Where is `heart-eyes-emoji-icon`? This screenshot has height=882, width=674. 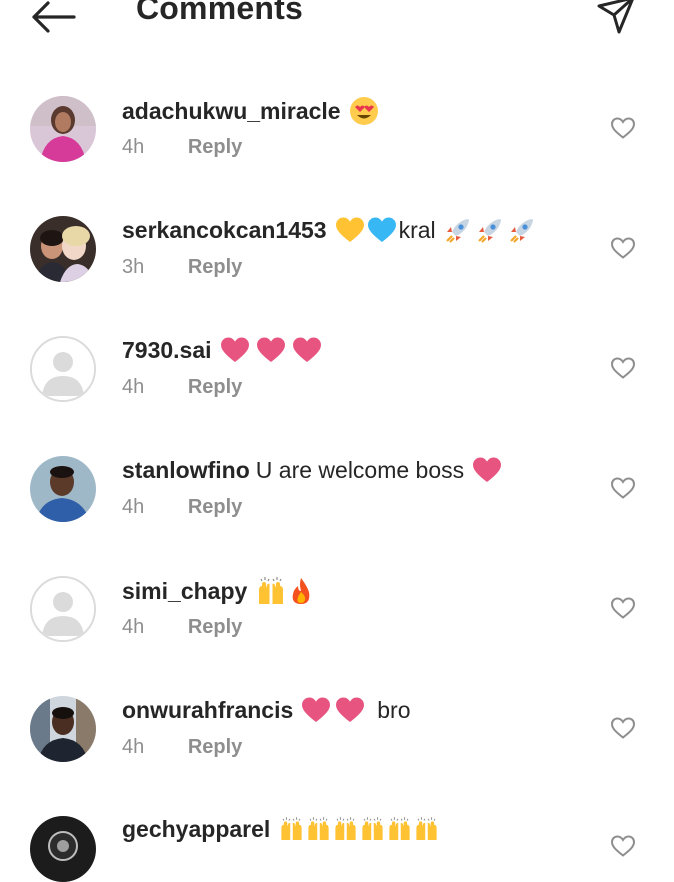
heart-eyes-emoji-icon is located at coordinates (363, 111).